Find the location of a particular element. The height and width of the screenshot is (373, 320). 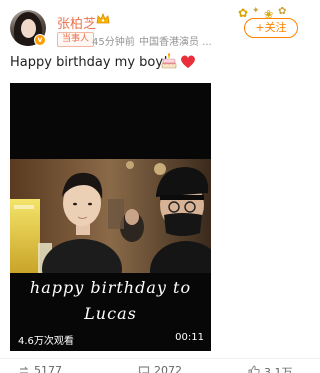

video-caption-line-1: happy birthday to is located at coordinates (110, 287).